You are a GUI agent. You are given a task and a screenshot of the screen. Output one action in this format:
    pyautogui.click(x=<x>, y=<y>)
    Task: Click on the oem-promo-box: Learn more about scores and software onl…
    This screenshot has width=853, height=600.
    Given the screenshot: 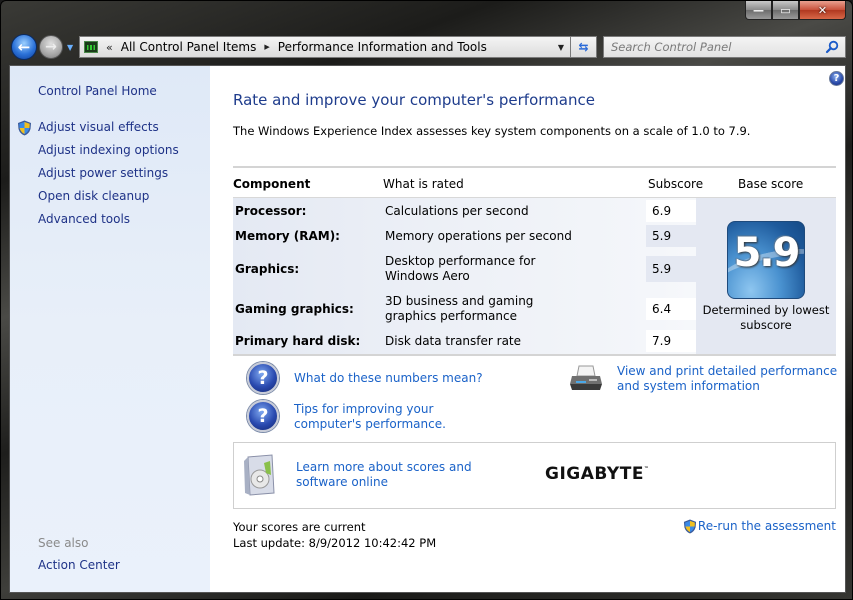 What is the action you would take?
    pyautogui.click(x=534, y=475)
    